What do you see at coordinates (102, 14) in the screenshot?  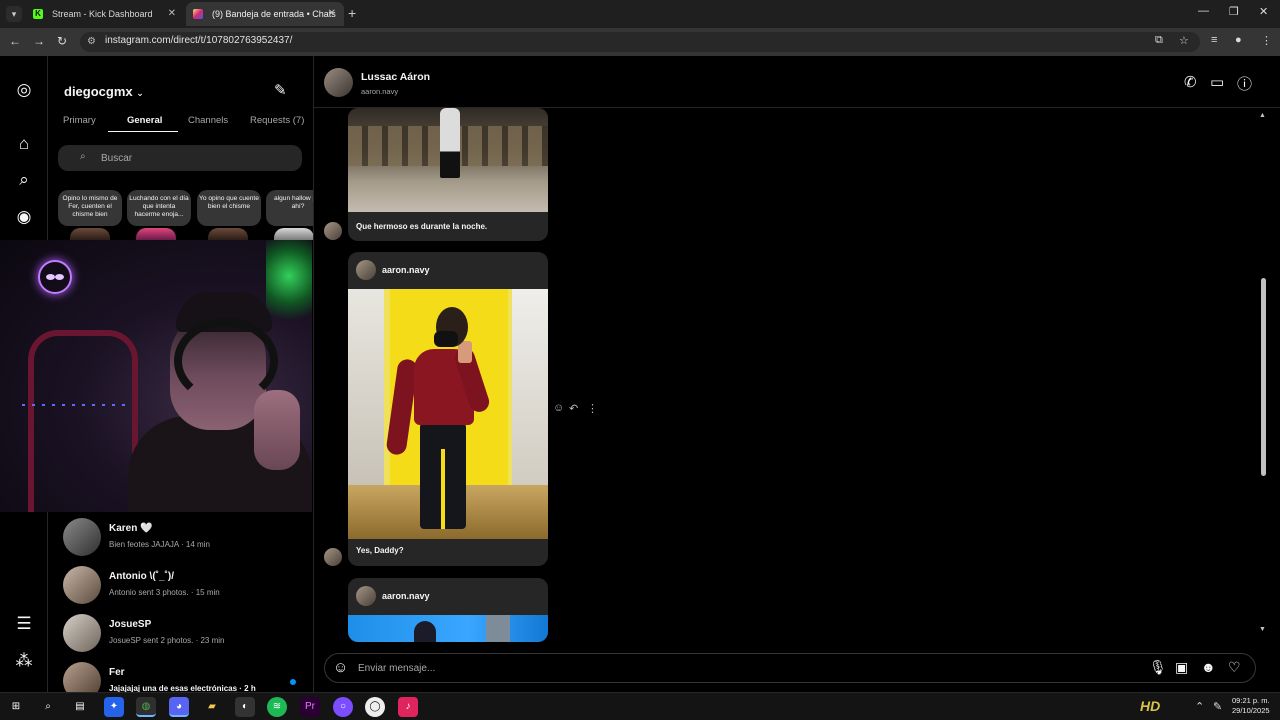 I see `tab-title: Stream - Kick Dashboard` at bounding box center [102, 14].